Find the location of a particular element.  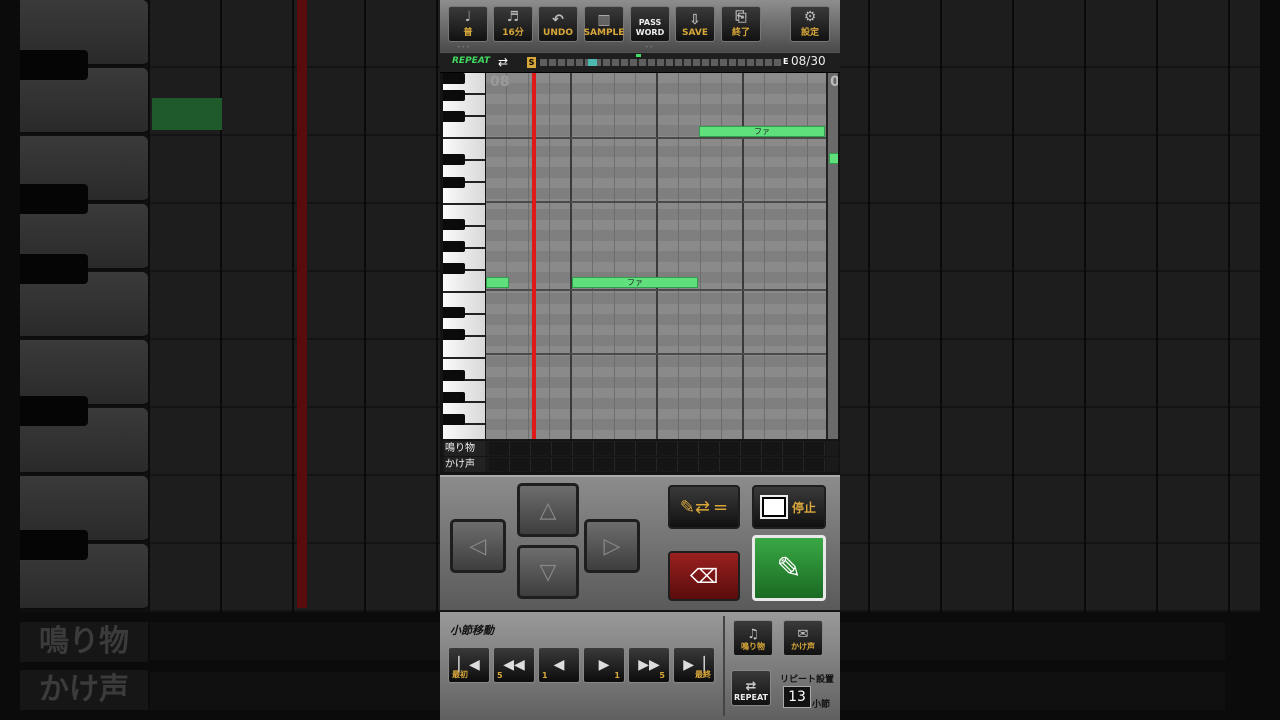

start-marker: S is located at coordinates (531, 62).